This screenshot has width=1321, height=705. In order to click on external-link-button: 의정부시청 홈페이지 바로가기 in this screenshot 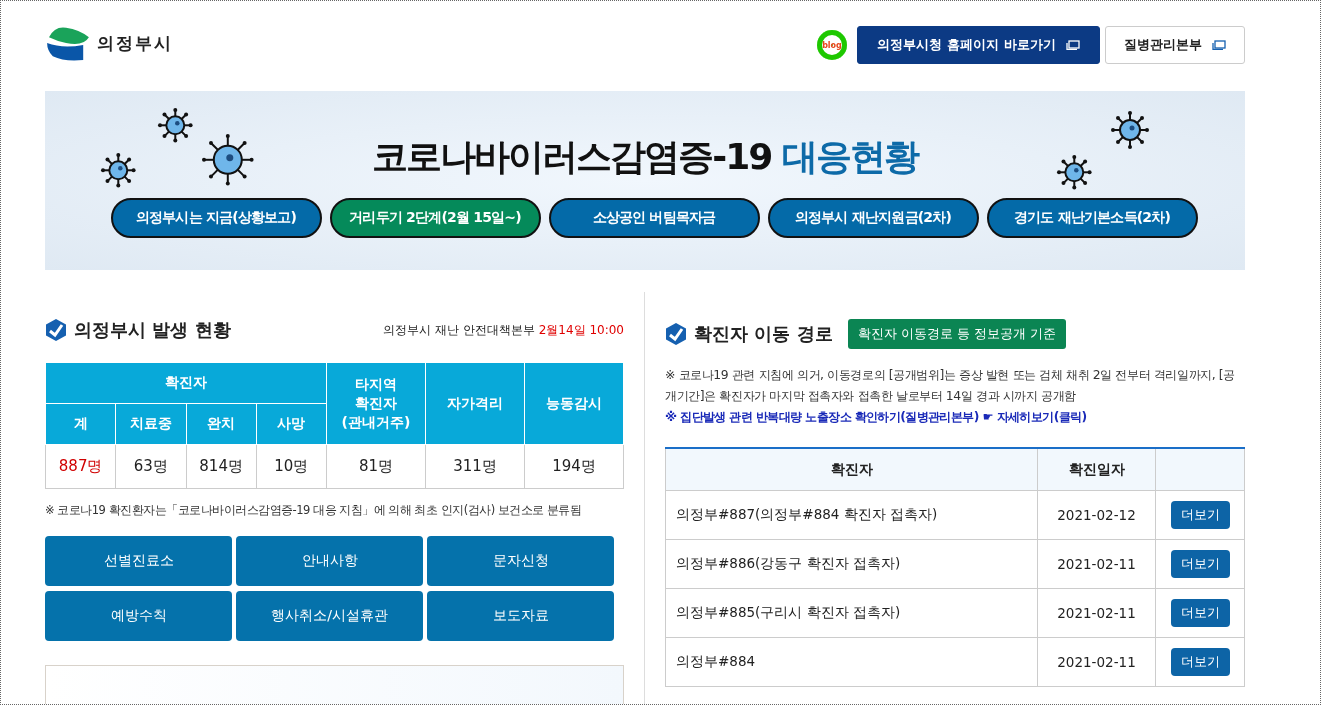, I will do `click(978, 45)`.